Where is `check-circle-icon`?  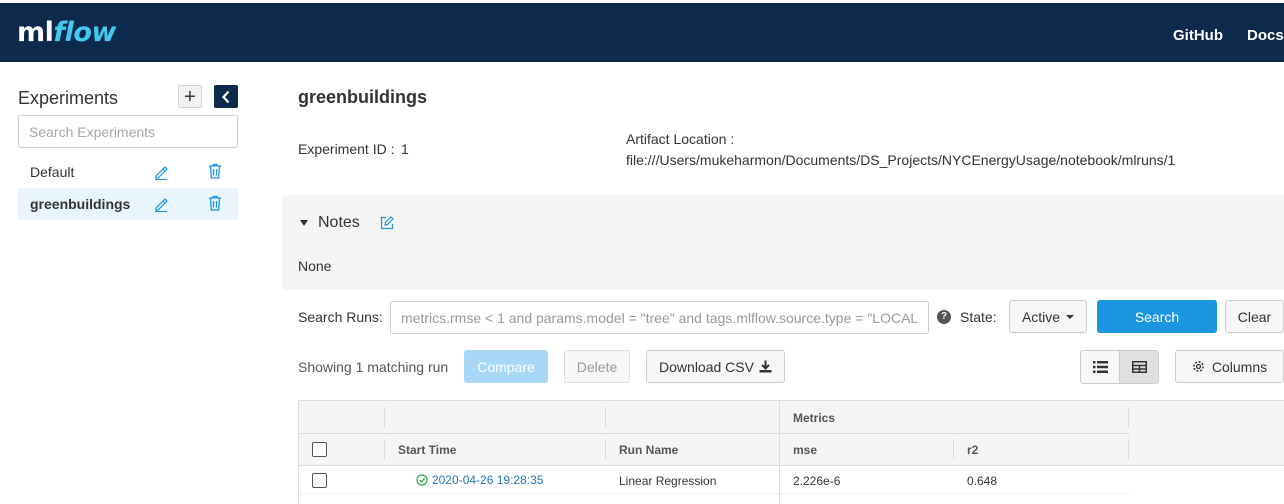
check-circle-icon is located at coordinates (422, 480).